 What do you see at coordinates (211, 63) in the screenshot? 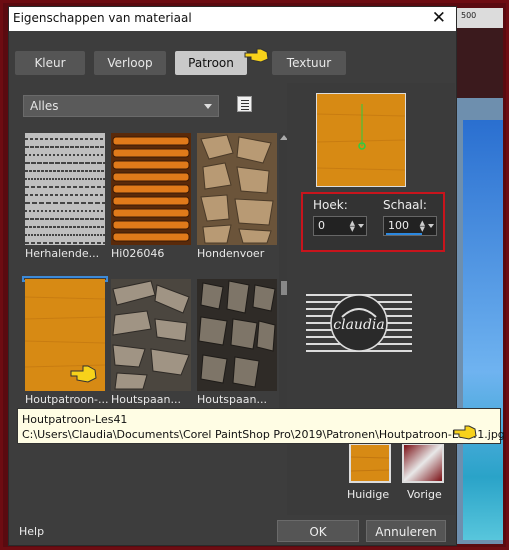
I see `tab-patroon: Patroon` at bounding box center [211, 63].